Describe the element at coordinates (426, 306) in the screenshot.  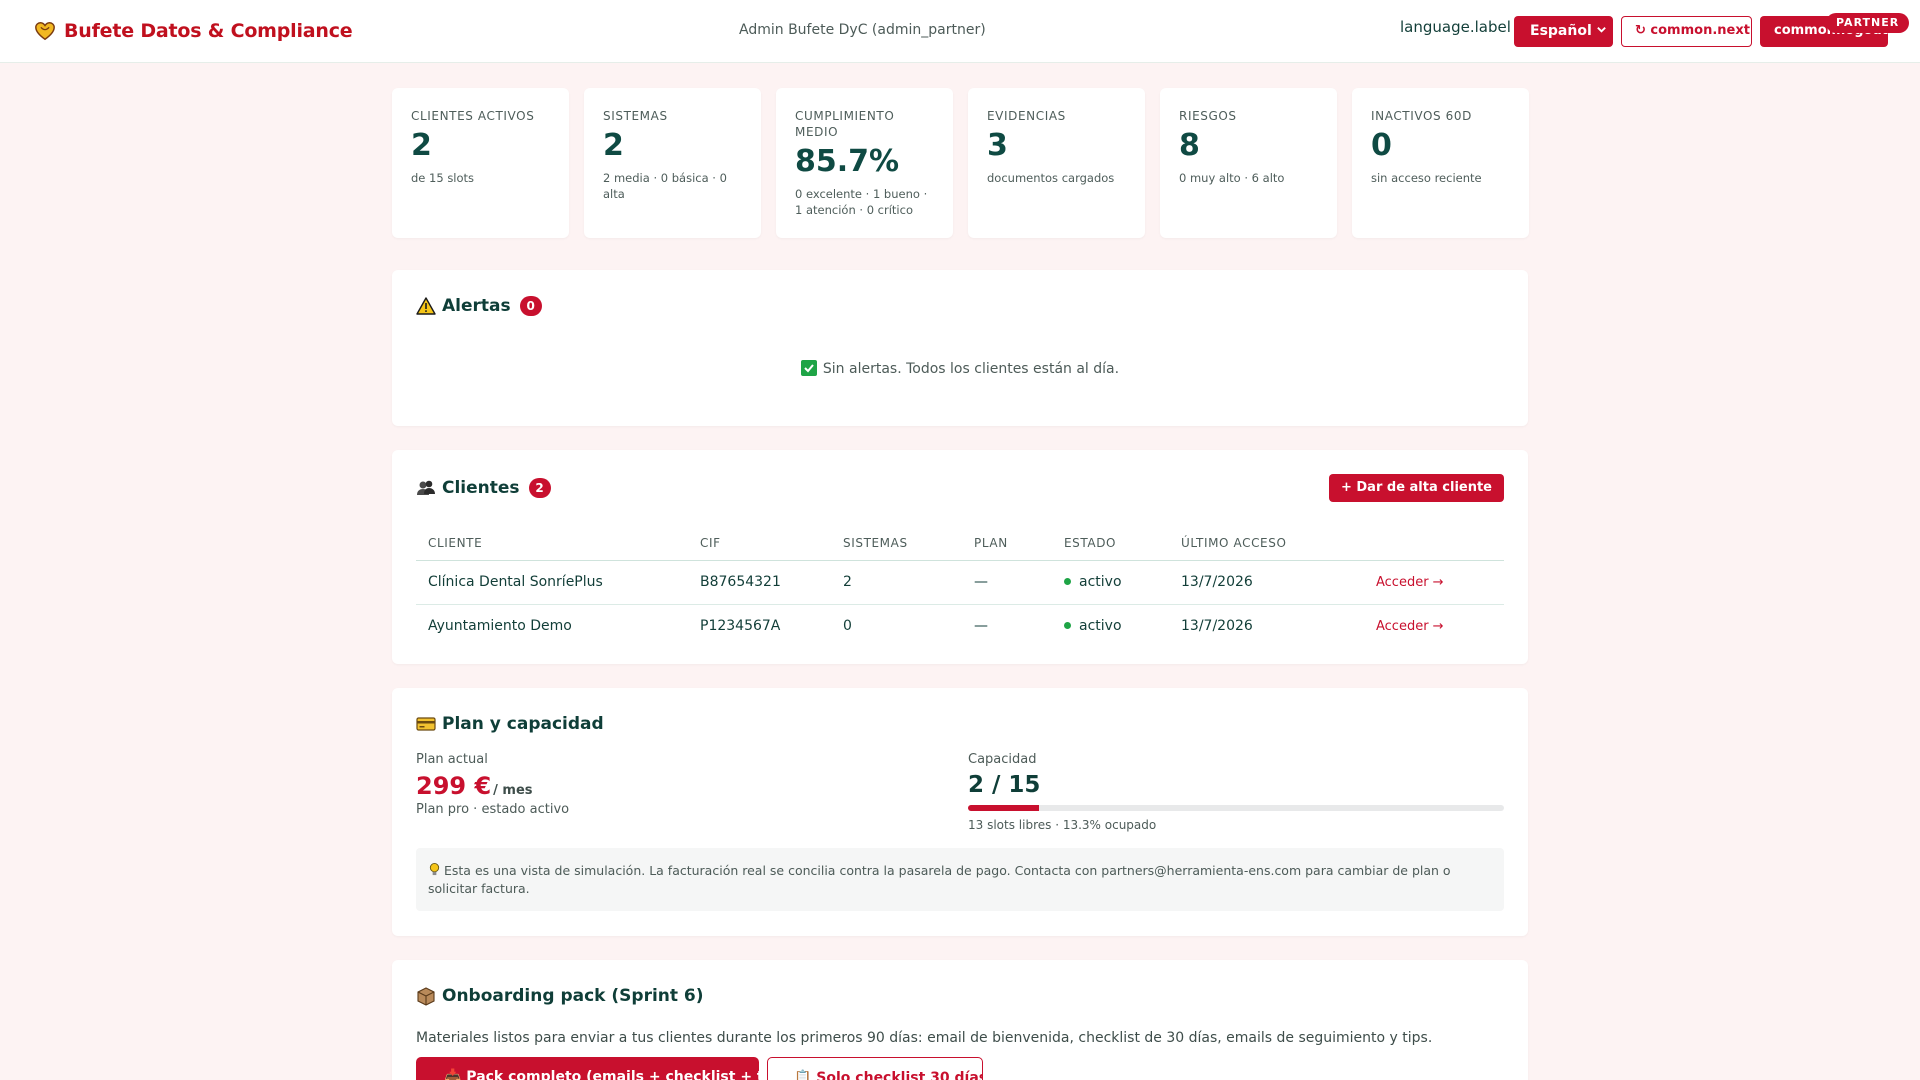
I see `warning-icon` at that location.